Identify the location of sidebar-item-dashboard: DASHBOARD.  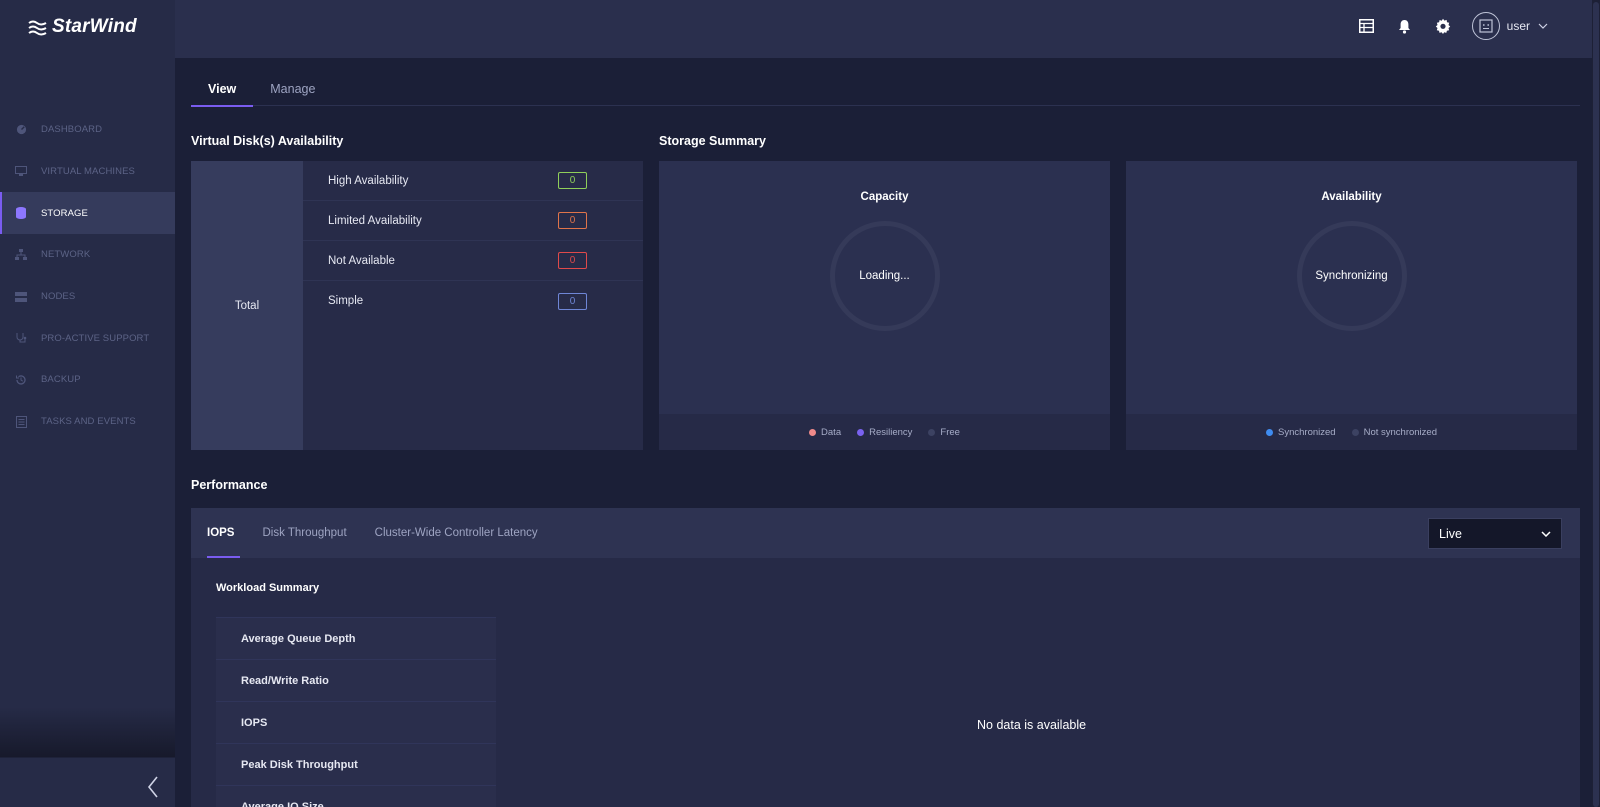
(87, 130).